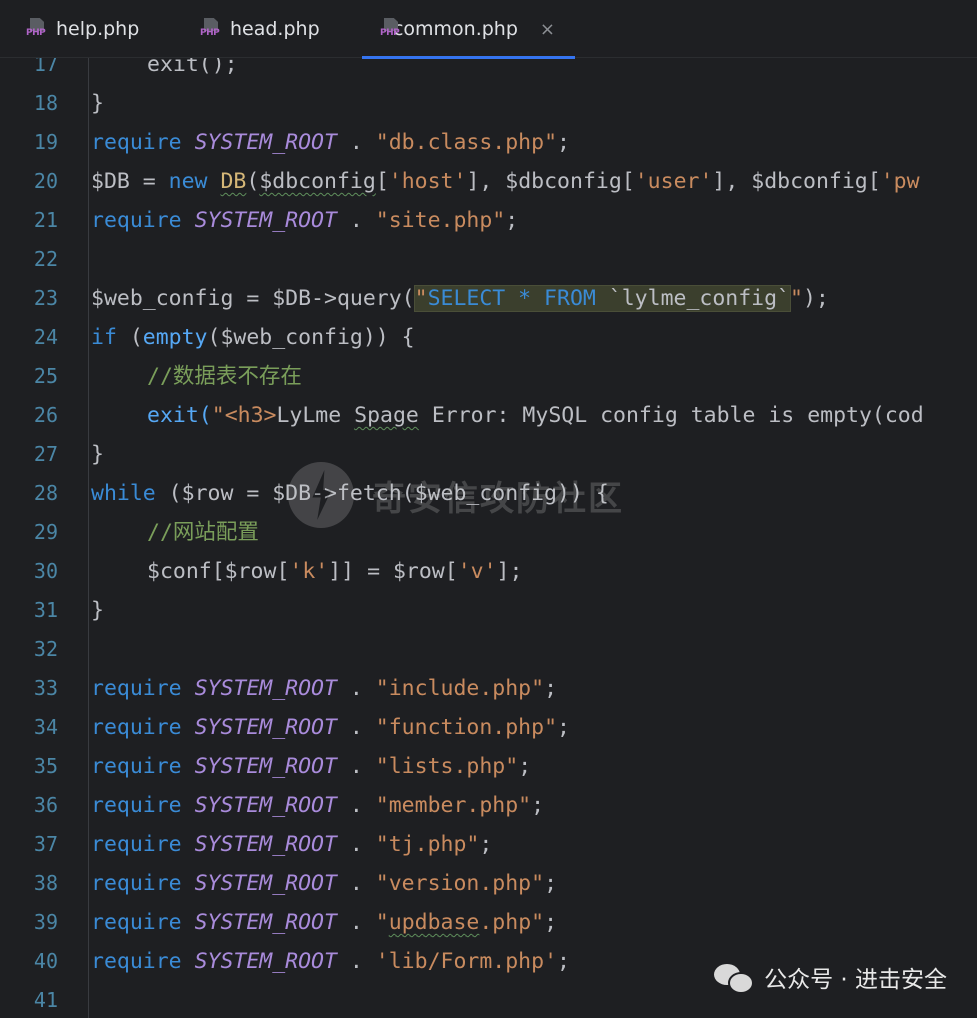 The image size is (977, 1018). I want to click on line-number: 38, so click(45, 883).